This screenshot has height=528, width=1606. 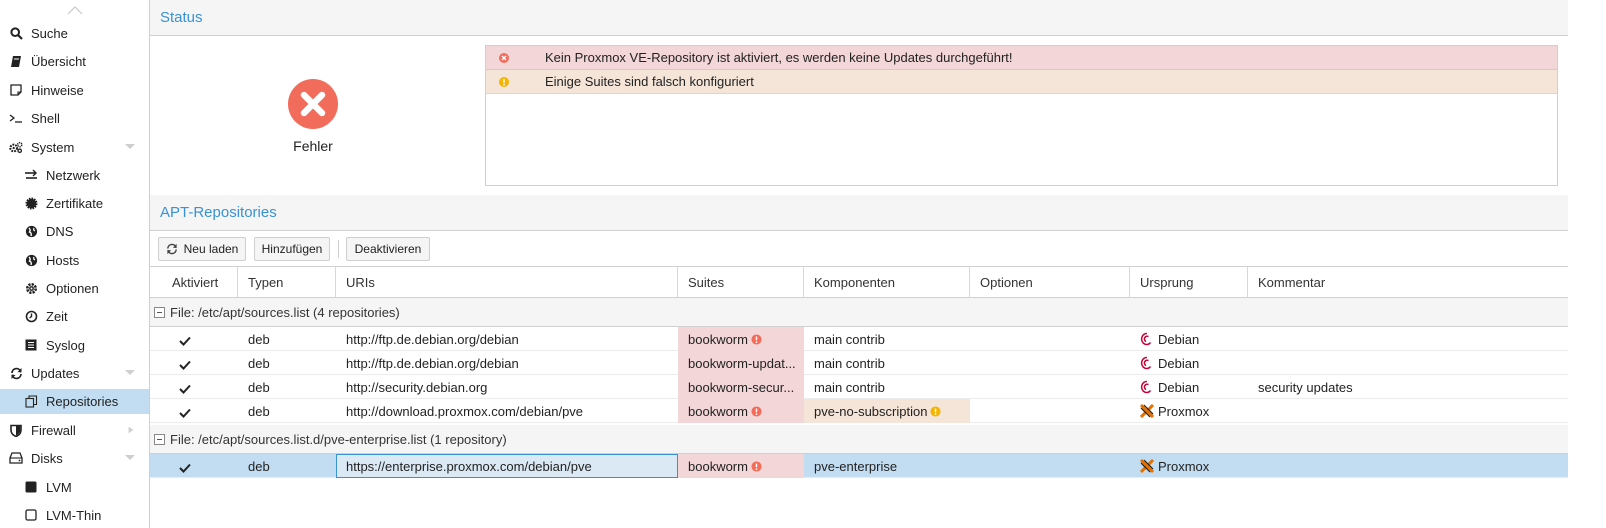 What do you see at coordinates (74, 61) in the screenshot?
I see `sidebar-item-uebersicht: Übersicht` at bounding box center [74, 61].